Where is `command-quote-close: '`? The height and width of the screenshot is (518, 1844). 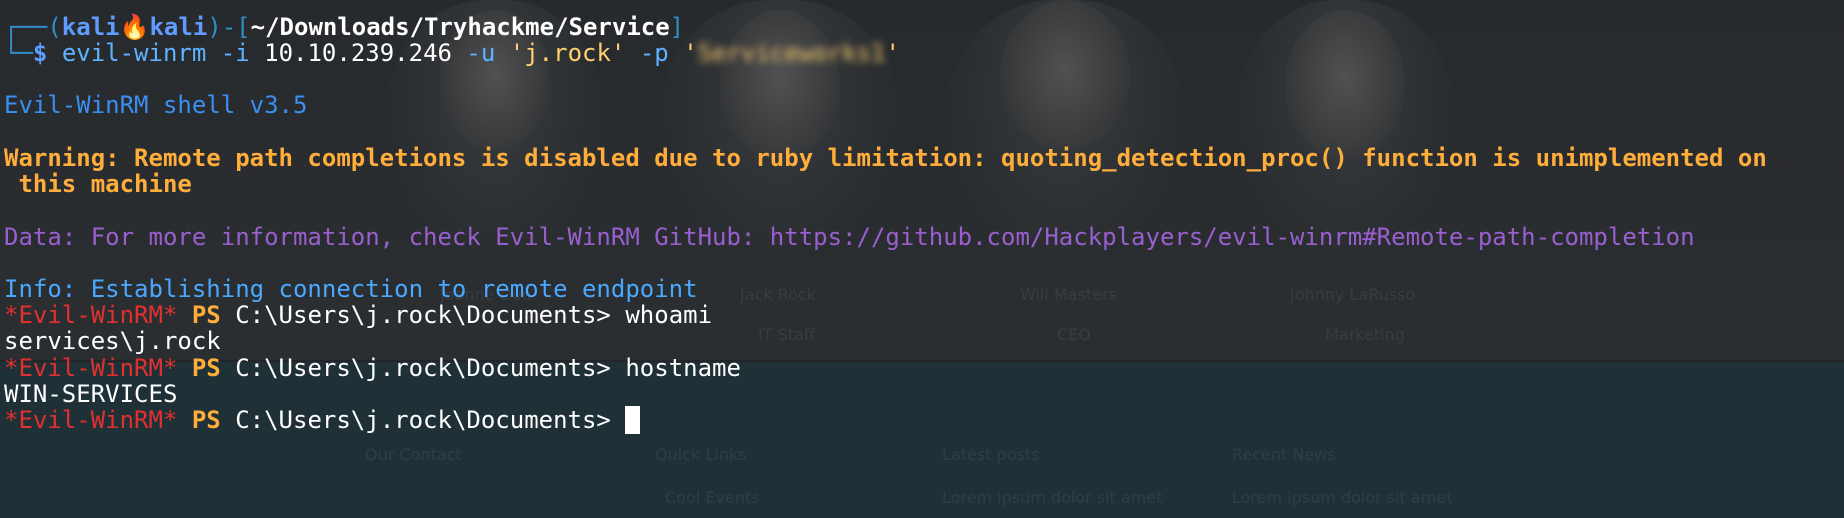 command-quote-close: ' is located at coordinates (892, 53).